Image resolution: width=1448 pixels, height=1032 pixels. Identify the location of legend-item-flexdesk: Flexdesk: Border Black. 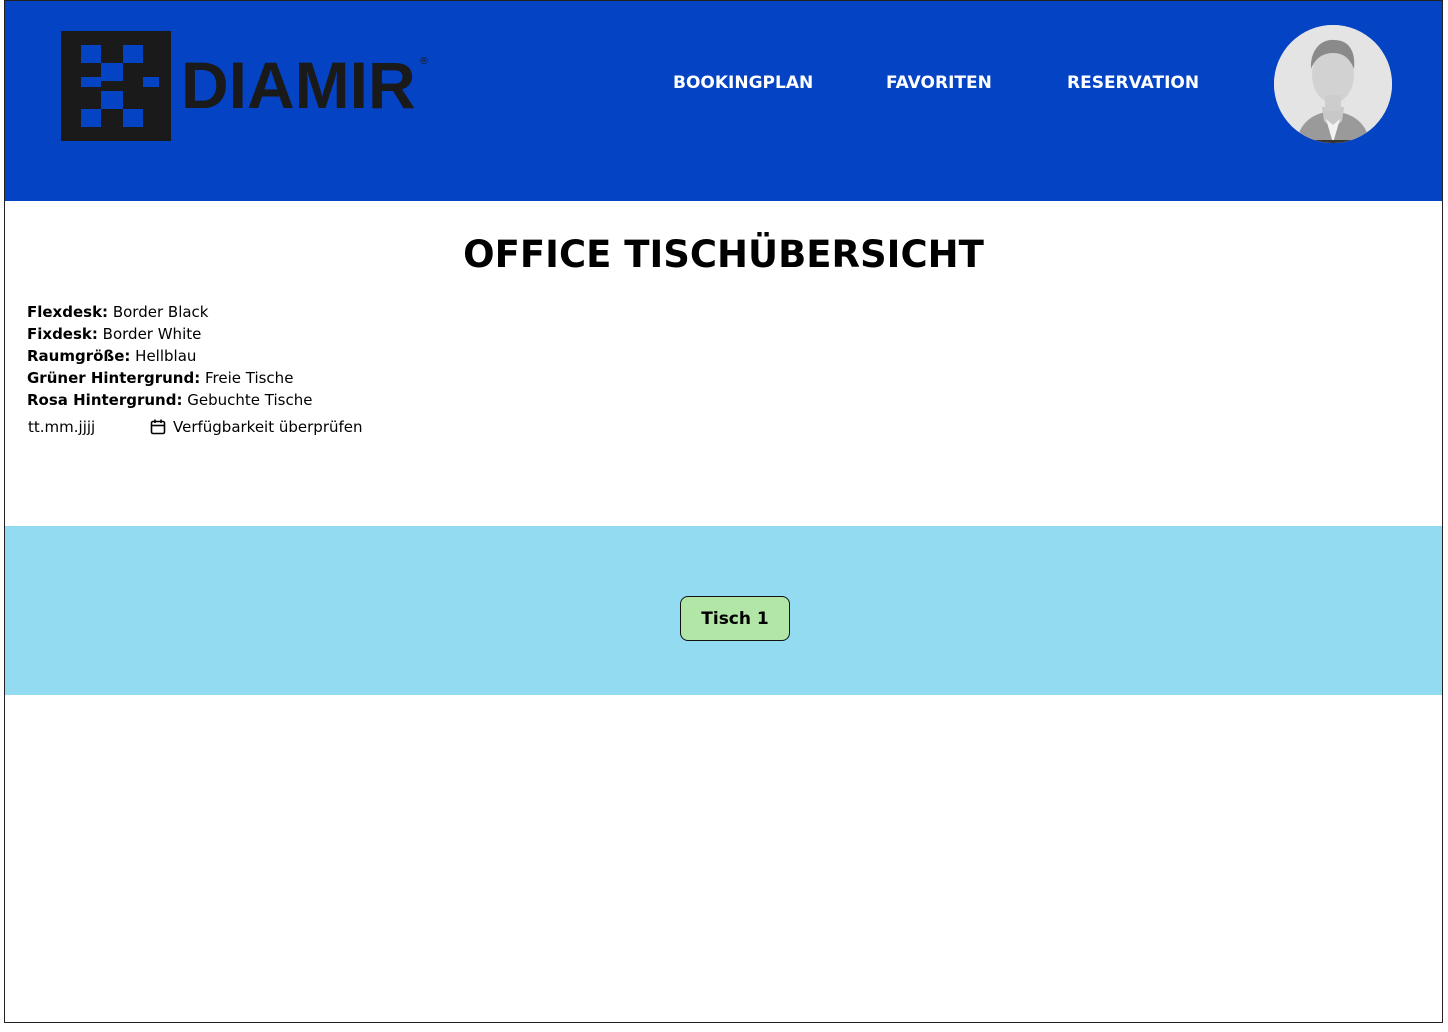
(169, 312).